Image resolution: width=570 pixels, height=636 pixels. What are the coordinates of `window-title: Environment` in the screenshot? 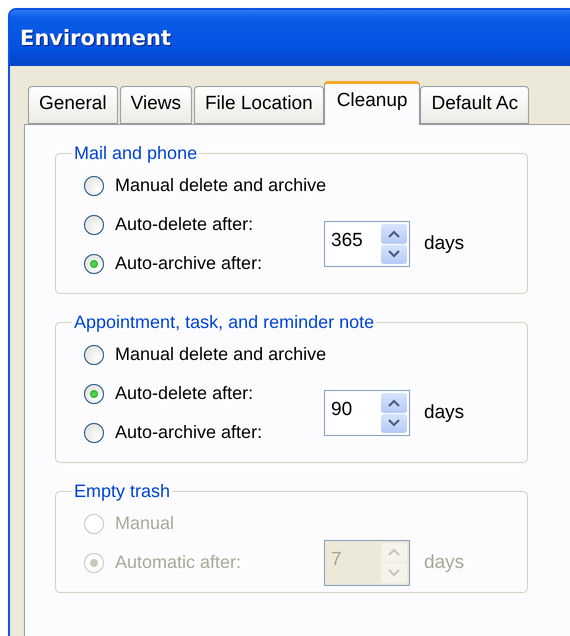 It's located at (96, 38).